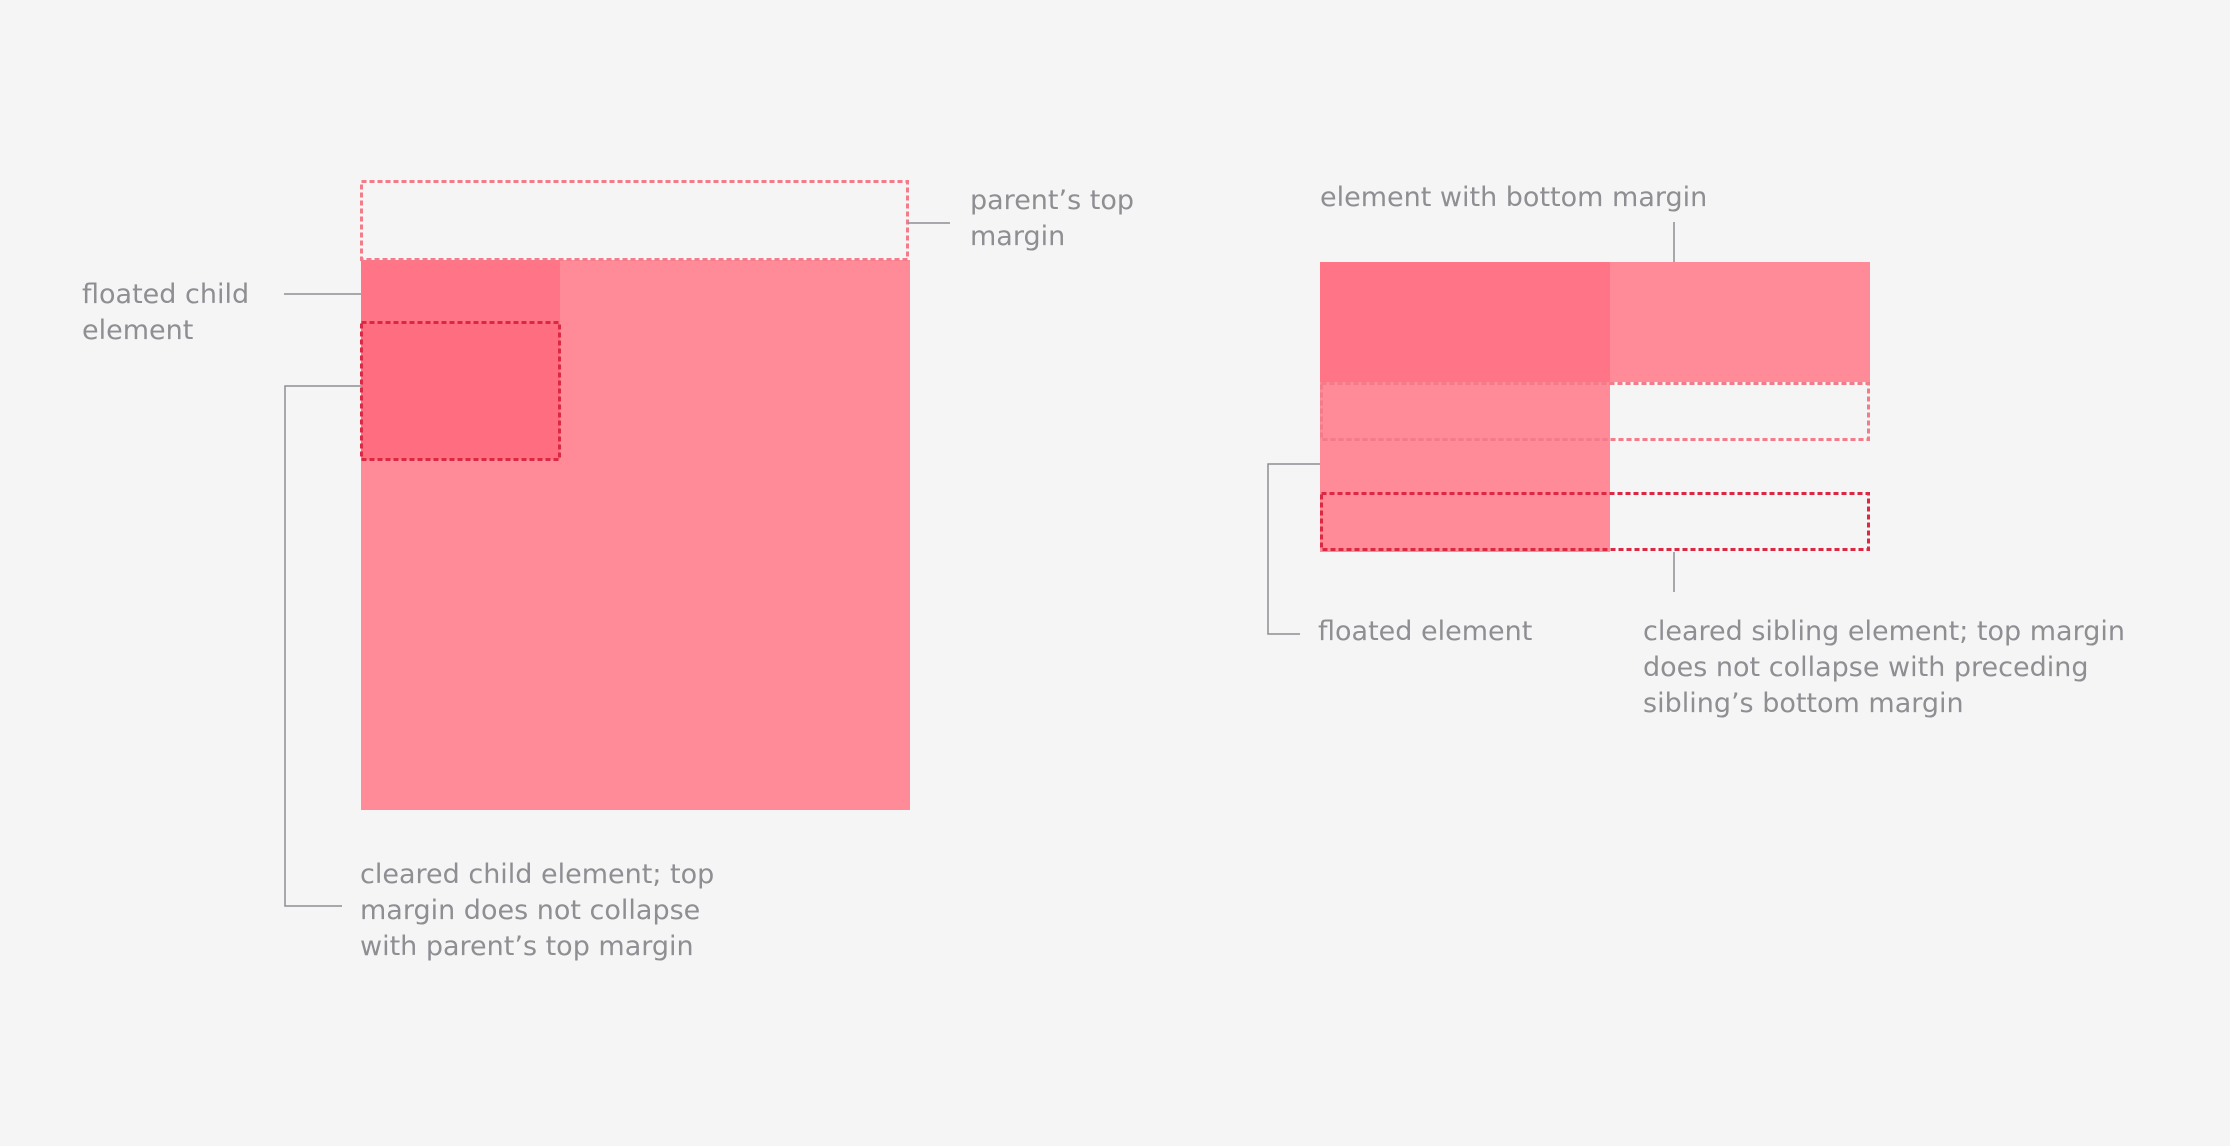  I want to click on cleared-child-label-line: with parent’s top margin, so click(527, 946).